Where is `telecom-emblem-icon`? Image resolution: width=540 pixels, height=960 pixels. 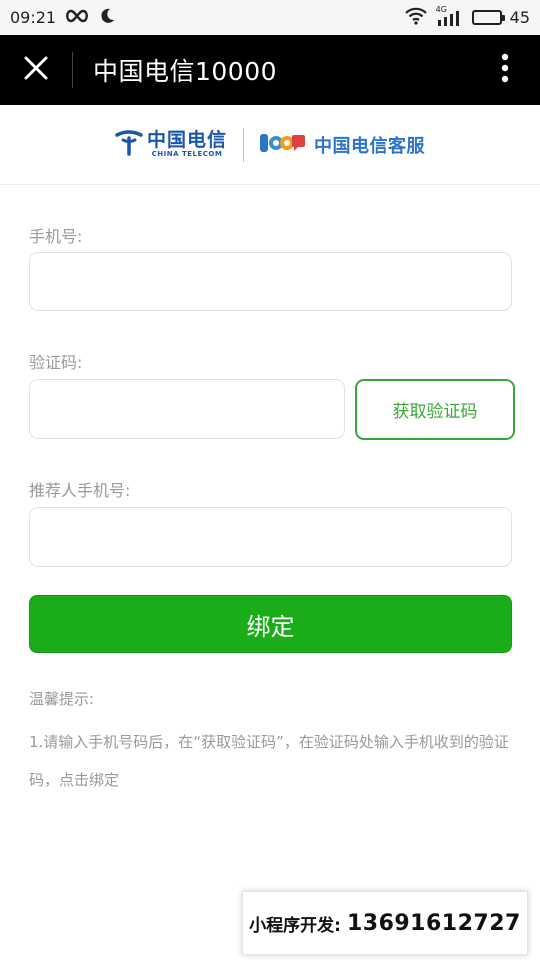 telecom-emblem-icon is located at coordinates (129, 144).